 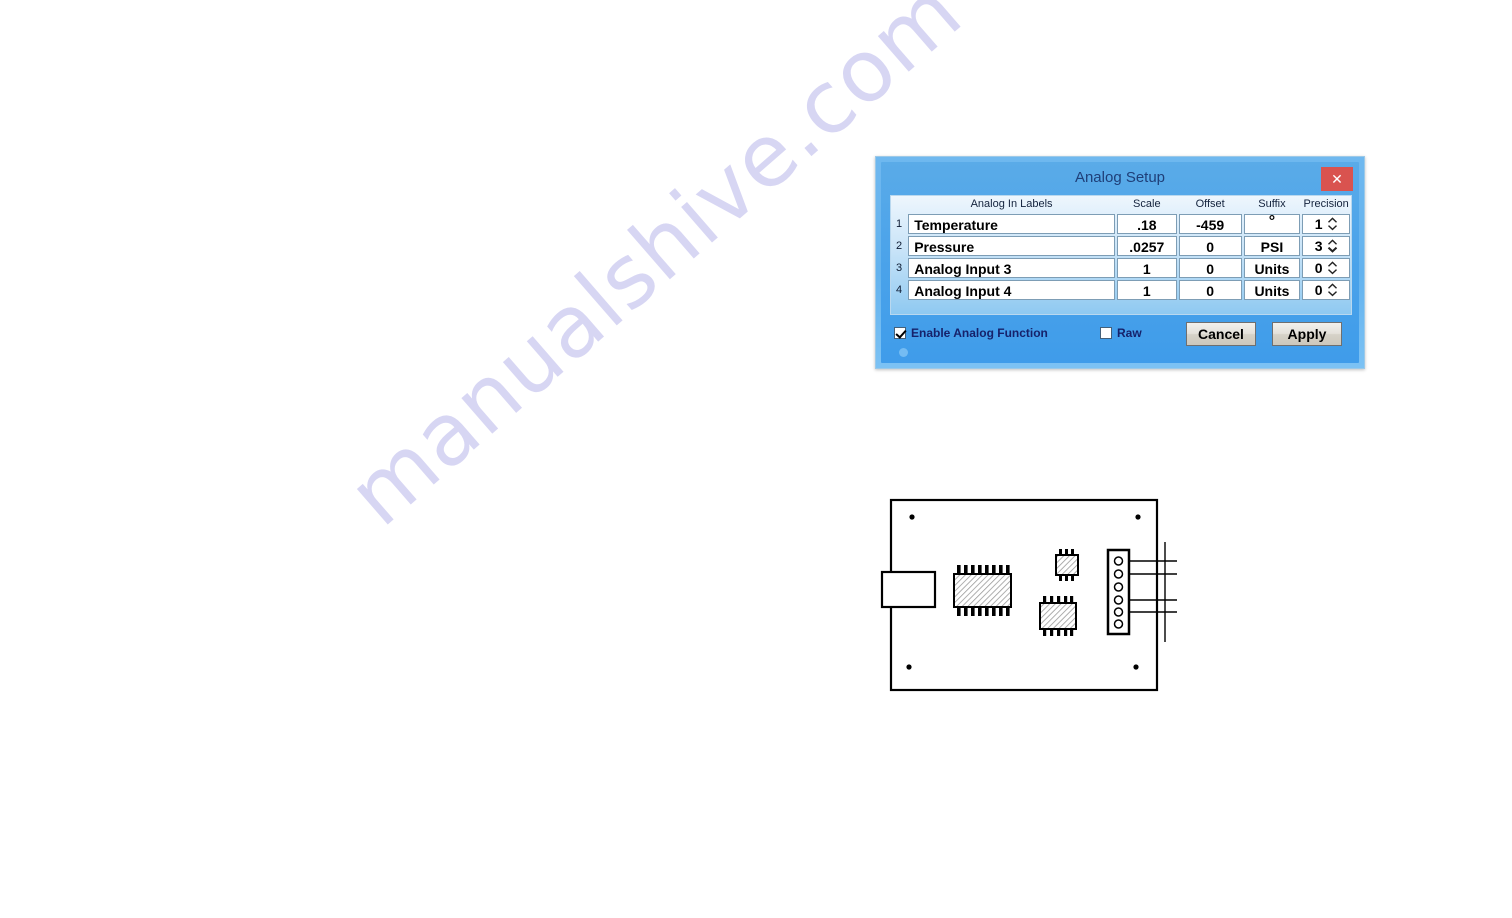 What do you see at coordinates (1272, 246) in the screenshot?
I see `suffix-input: PSI` at bounding box center [1272, 246].